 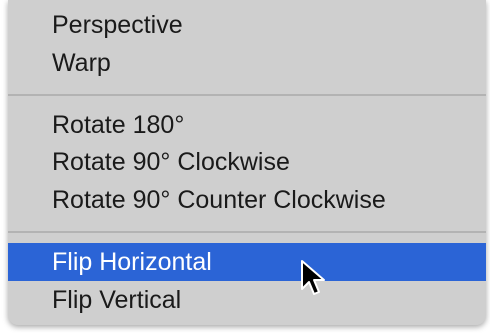 I want to click on menu-item-label: Rotate 90° Clockwise, so click(x=171, y=162).